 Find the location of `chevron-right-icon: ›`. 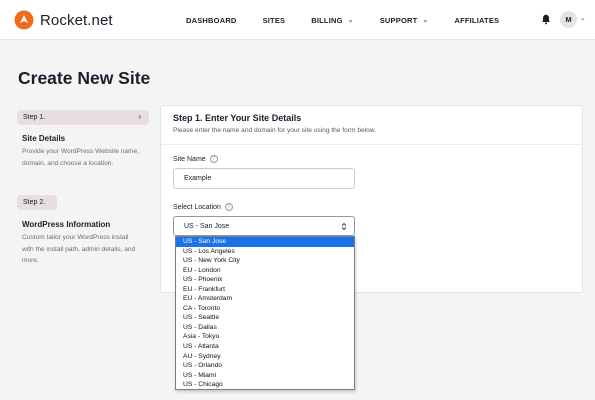

chevron-right-icon: › is located at coordinates (139, 116).